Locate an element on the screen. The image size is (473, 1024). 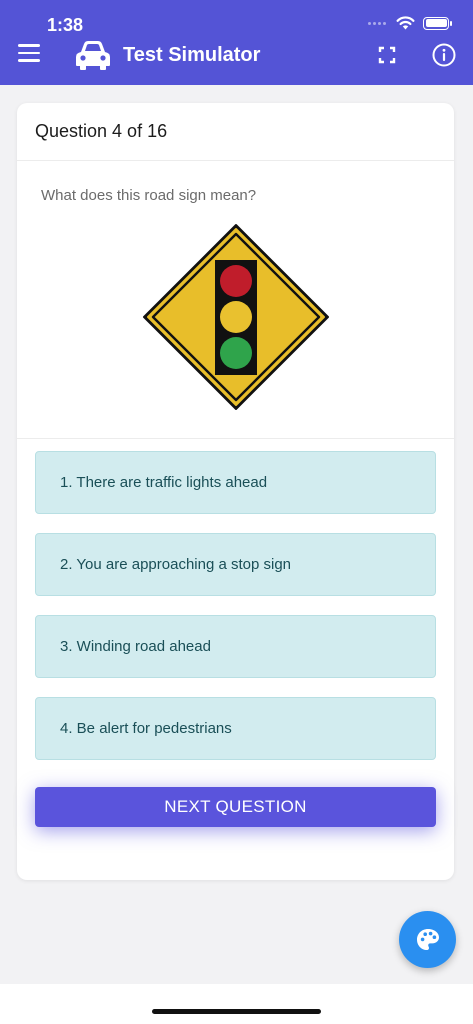
theme-fab-button is located at coordinates (427, 939).